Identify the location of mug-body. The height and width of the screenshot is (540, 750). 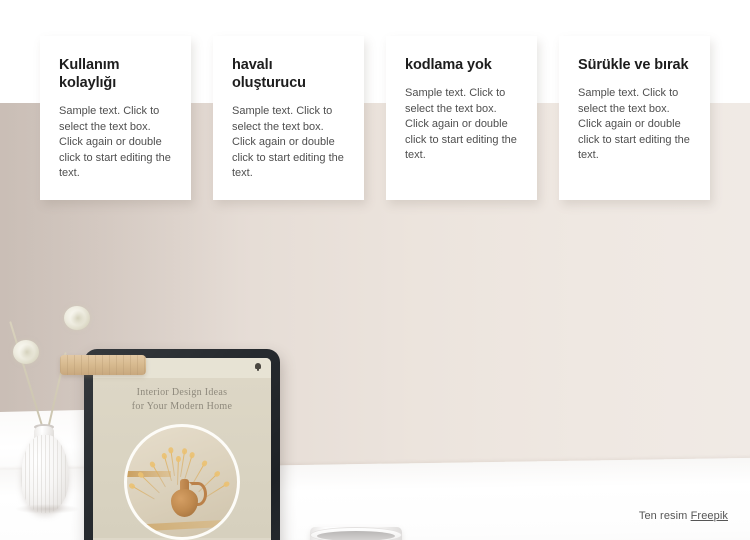
(356, 533).